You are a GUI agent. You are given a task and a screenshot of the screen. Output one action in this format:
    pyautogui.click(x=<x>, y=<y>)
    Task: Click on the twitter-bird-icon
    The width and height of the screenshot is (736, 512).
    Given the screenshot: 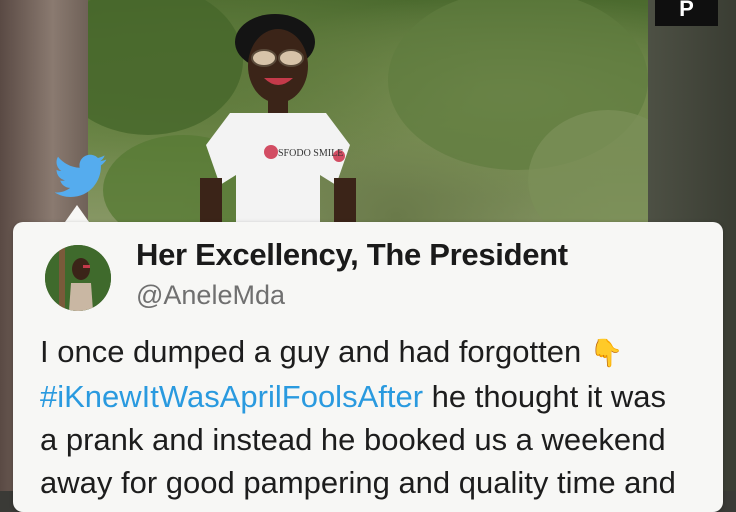 What is the action you would take?
    pyautogui.click(x=81, y=176)
    